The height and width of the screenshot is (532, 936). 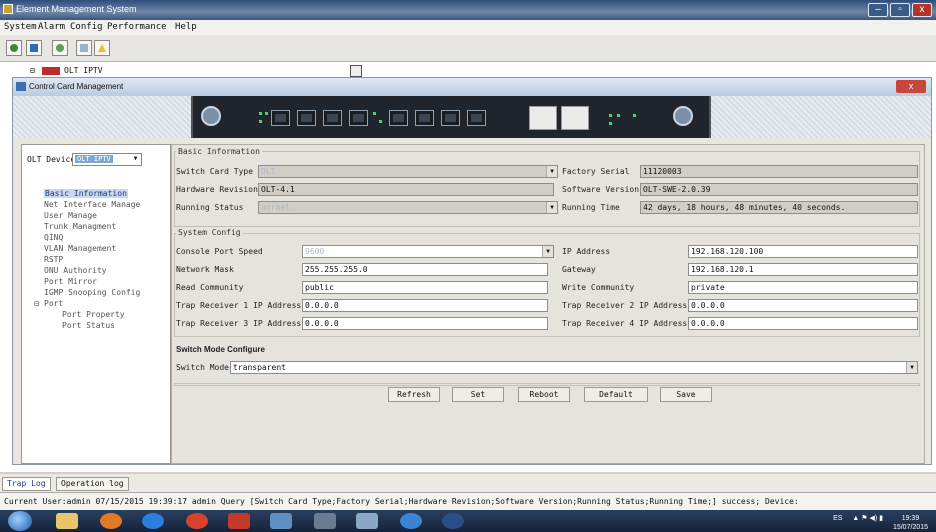 I want to click on device-select-value: OLT IPTV, so click(x=94, y=159).